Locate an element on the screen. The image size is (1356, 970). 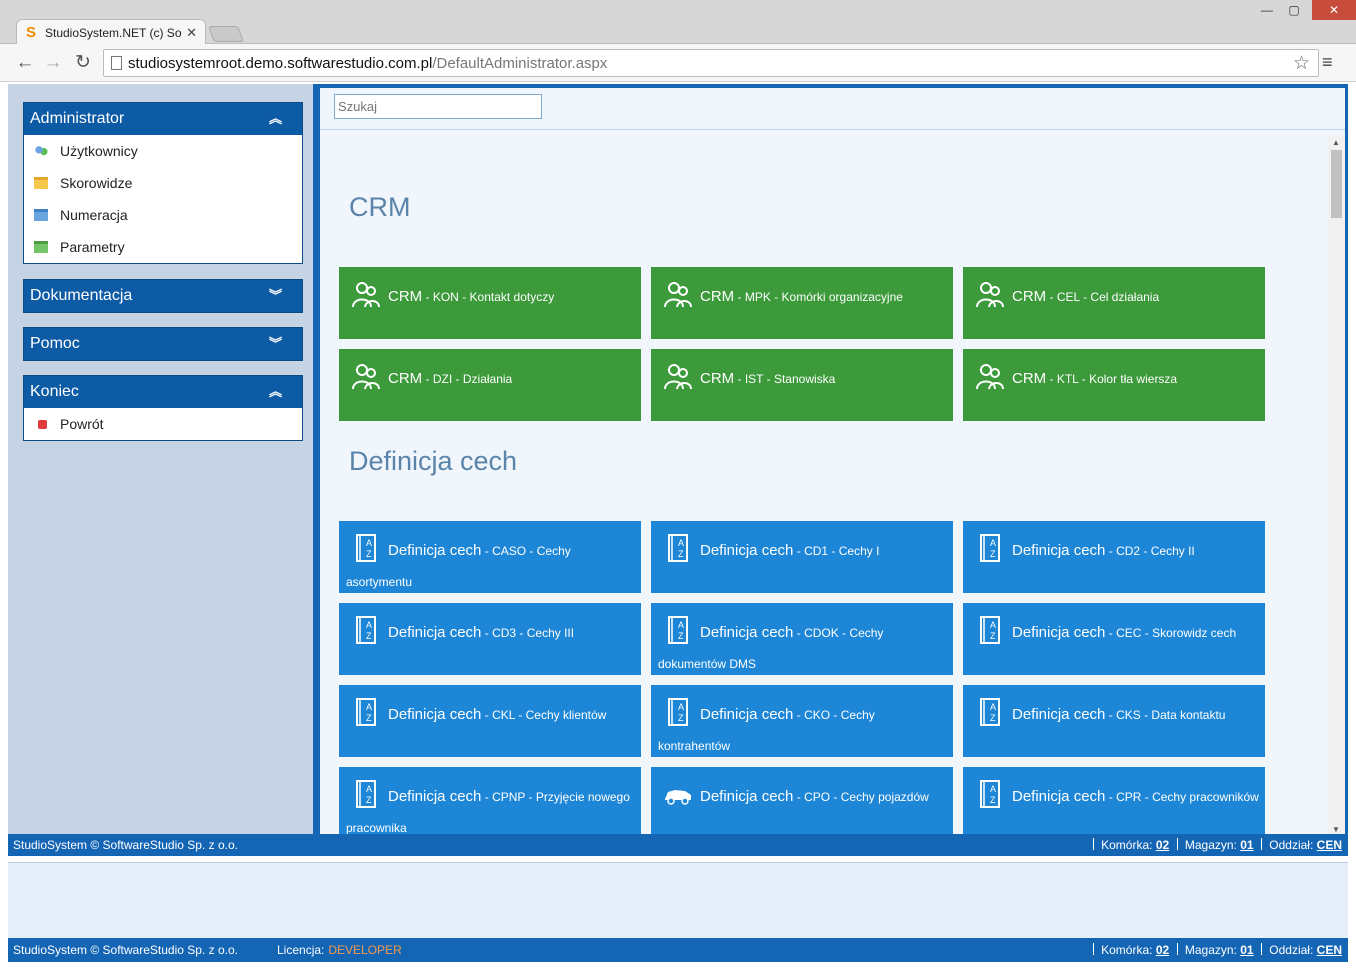
window-close-icon: ✕ is located at coordinates (1334, 10).